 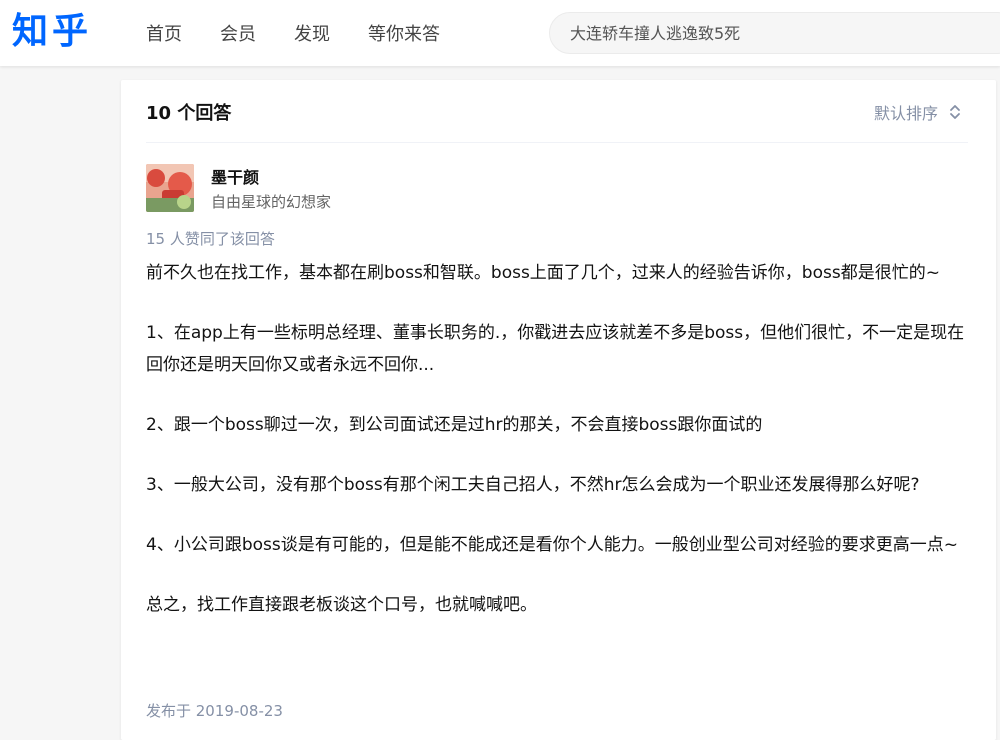 I want to click on vote-count: 15 人赞同了该回答, so click(x=210, y=239).